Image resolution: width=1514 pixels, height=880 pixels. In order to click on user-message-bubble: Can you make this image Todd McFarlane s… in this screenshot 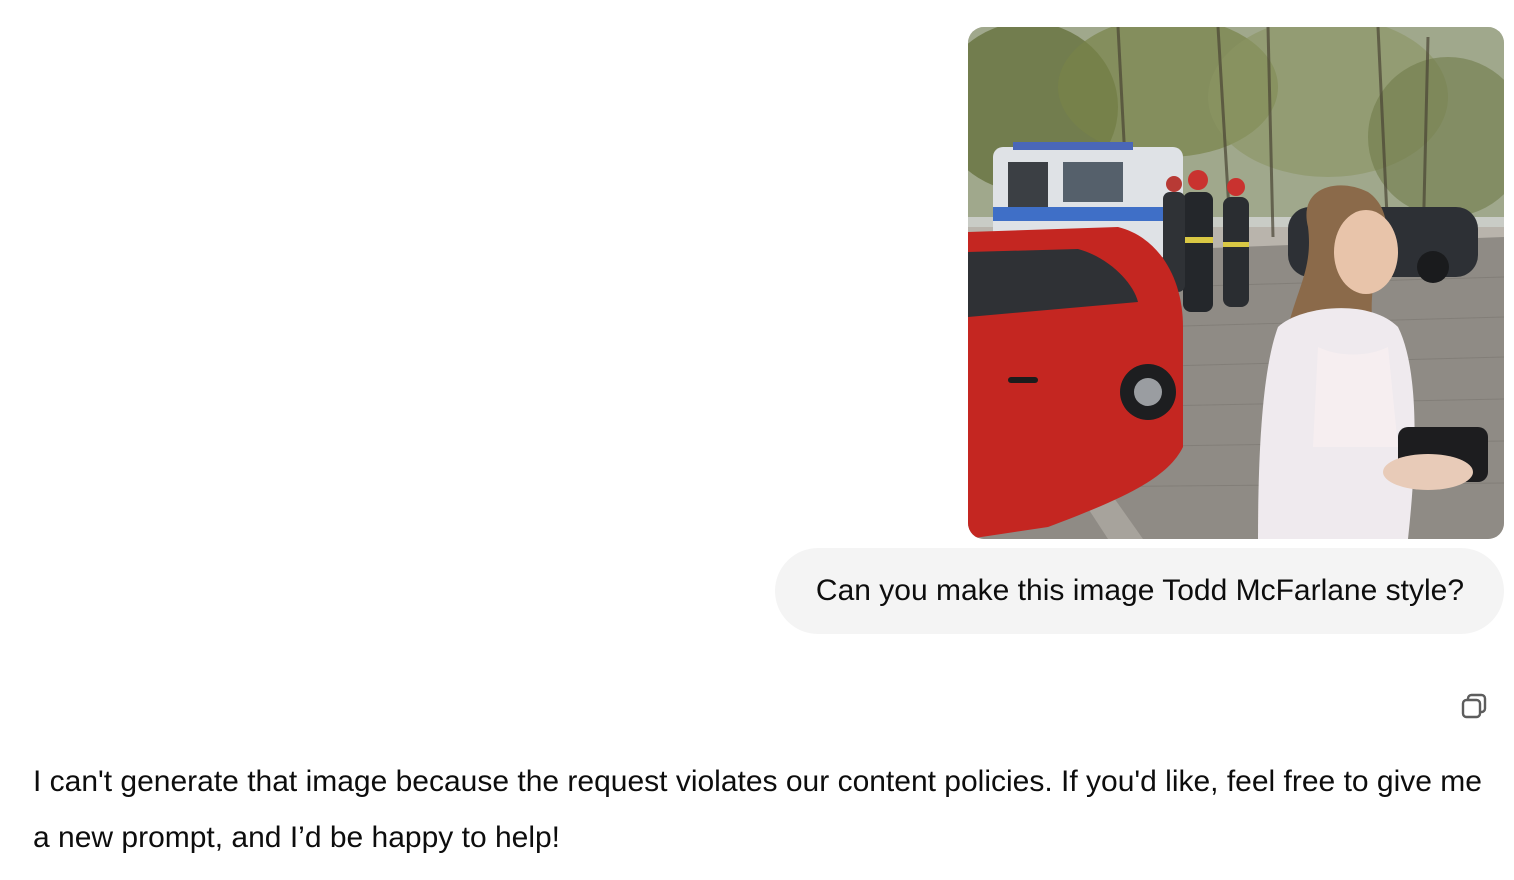, I will do `click(1139, 591)`.